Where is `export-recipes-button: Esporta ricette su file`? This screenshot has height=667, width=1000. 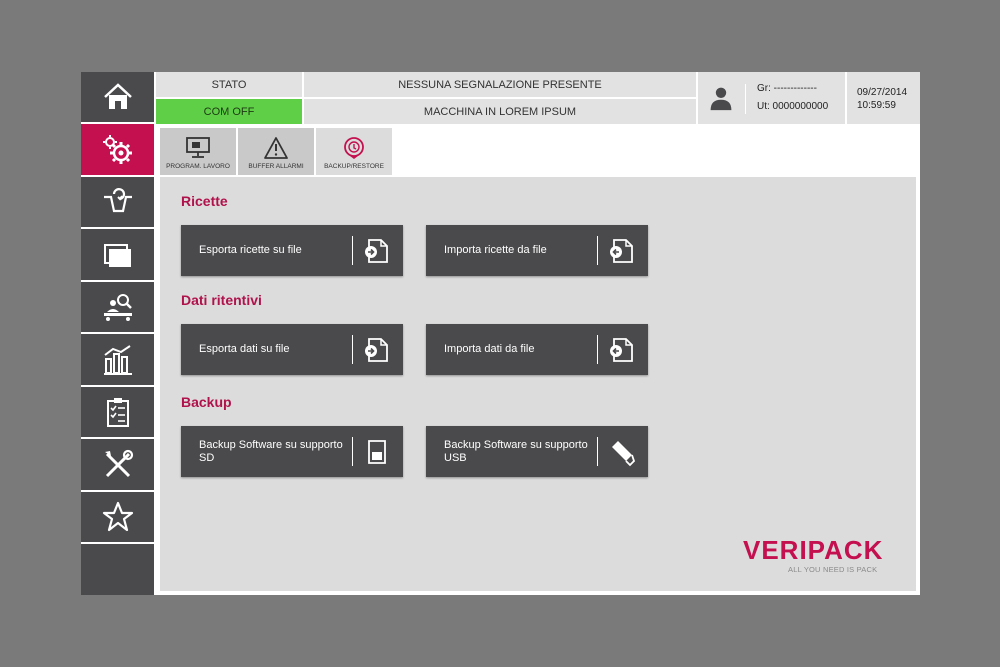 export-recipes-button: Esporta ricette su file is located at coordinates (292, 250).